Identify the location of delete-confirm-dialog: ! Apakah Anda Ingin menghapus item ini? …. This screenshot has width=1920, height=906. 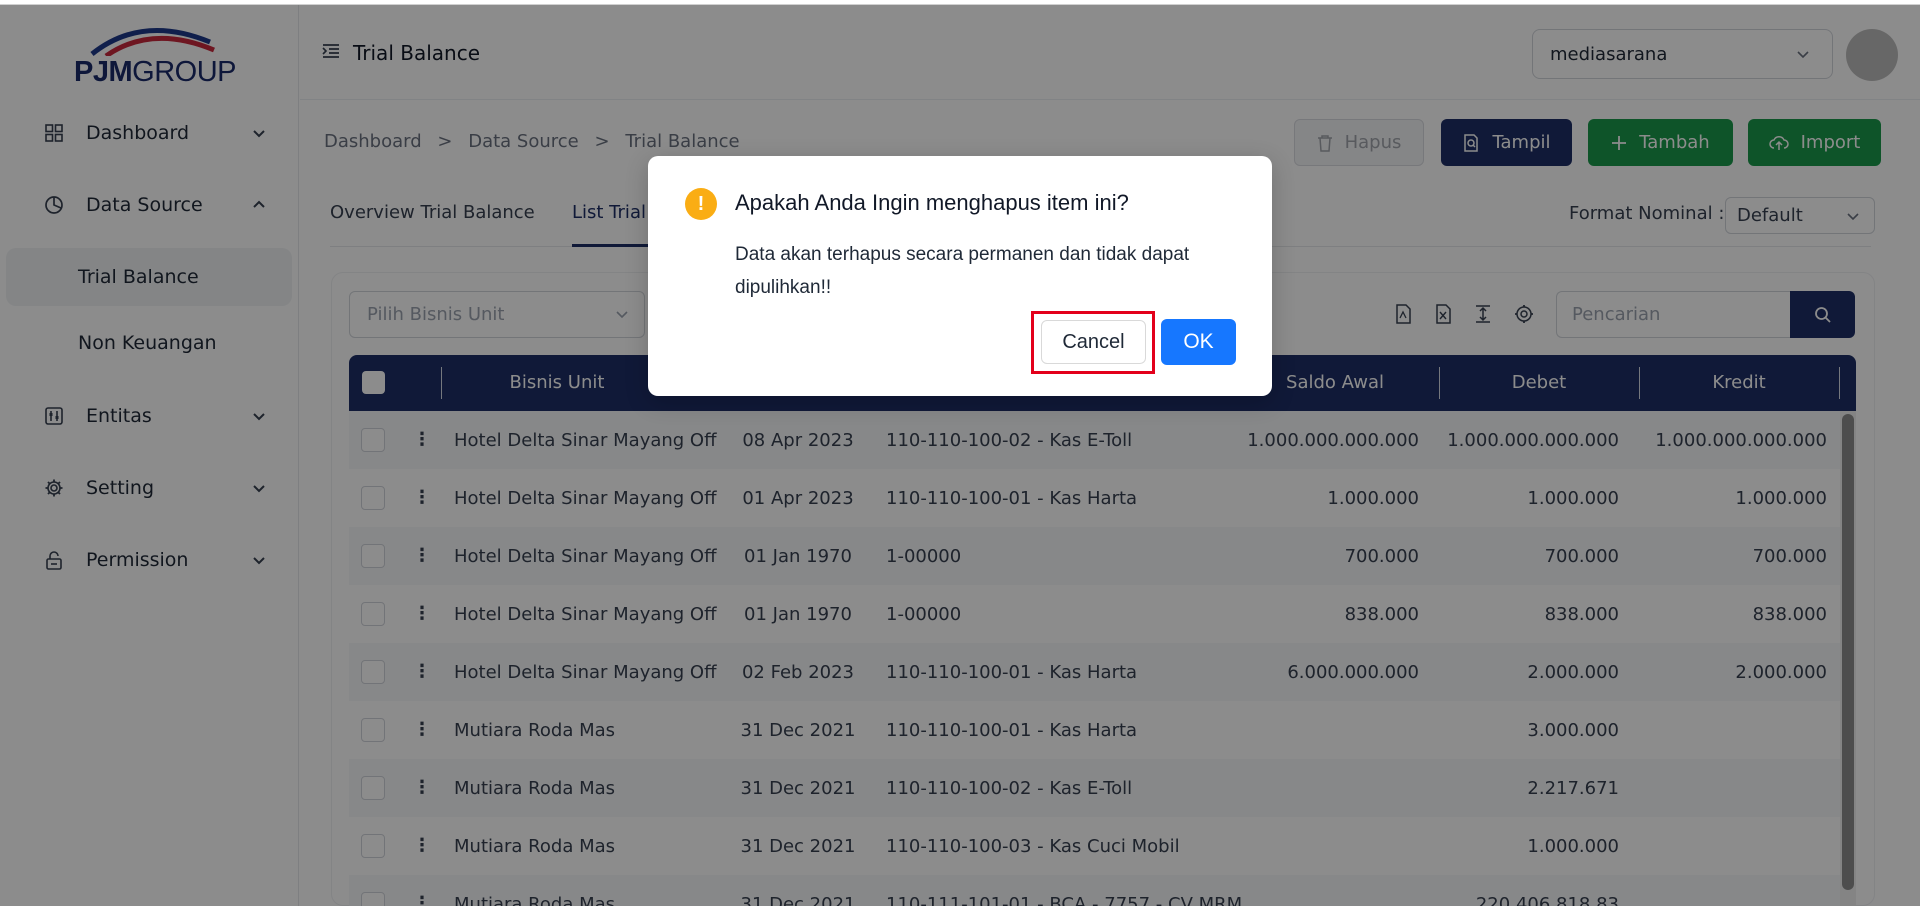
(960, 276).